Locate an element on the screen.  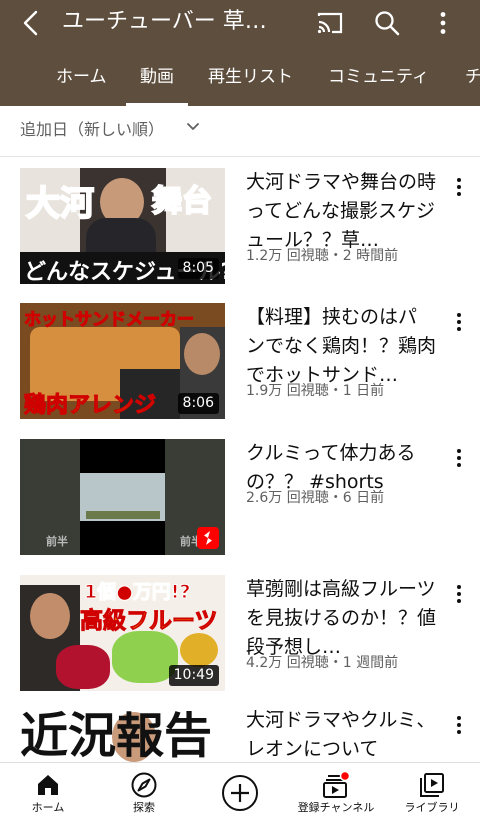
video-duration: 8:06 is located at coordinates (198, 403).